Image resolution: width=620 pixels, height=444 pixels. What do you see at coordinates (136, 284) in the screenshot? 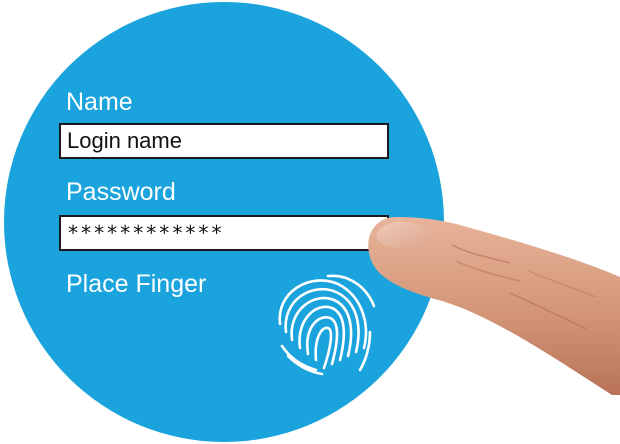
I see `place-finger-label: Place Finger` at bounding box center [136, 284].